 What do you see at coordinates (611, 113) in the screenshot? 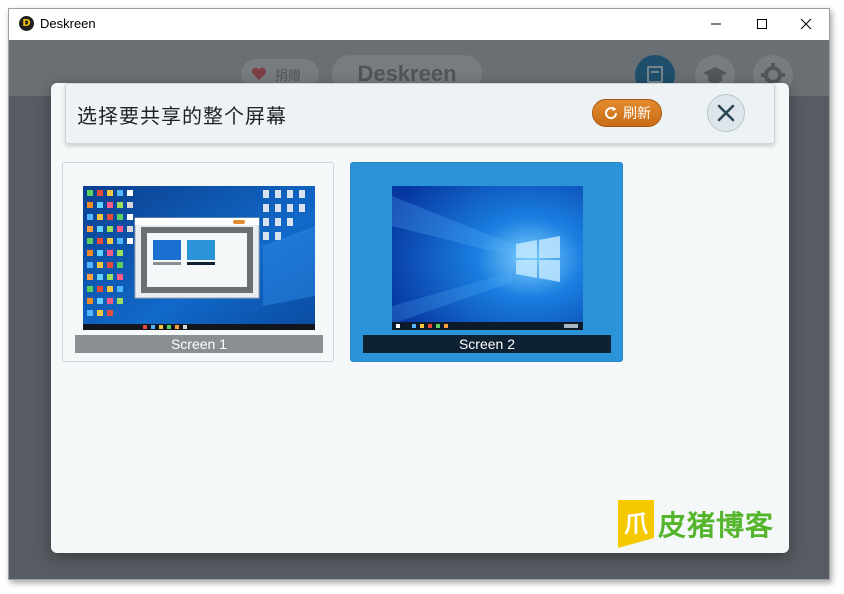
I see `refresh-icon` at bounding box center [611, 113].